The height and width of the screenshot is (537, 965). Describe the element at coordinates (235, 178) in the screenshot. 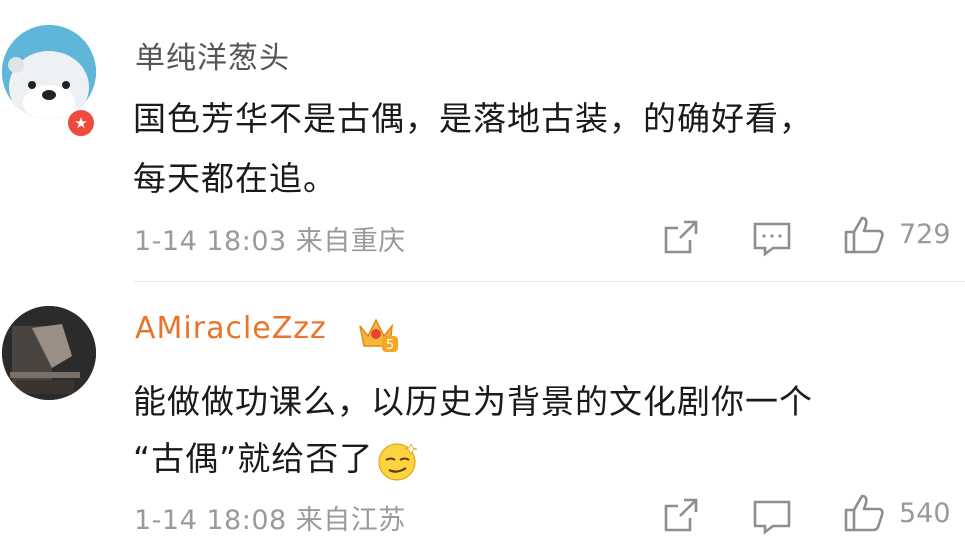

I see `comment-text-line: 每天都在追。` at that location.